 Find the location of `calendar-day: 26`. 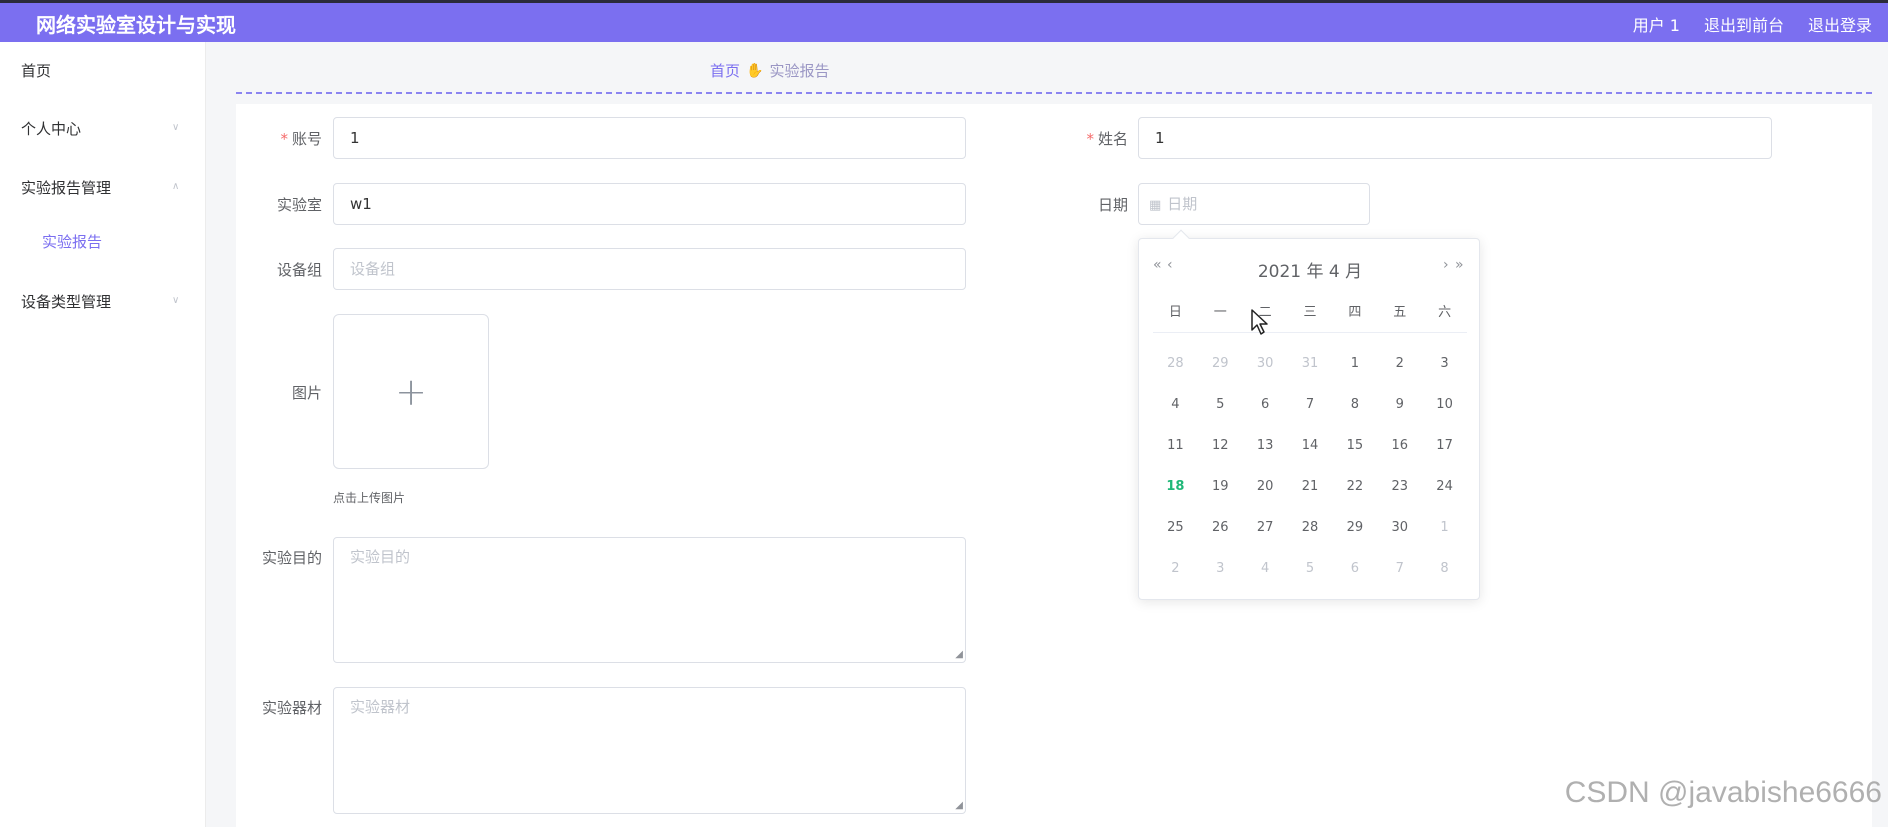

calendar-day: 26 is located at coordinates (1220, 527).